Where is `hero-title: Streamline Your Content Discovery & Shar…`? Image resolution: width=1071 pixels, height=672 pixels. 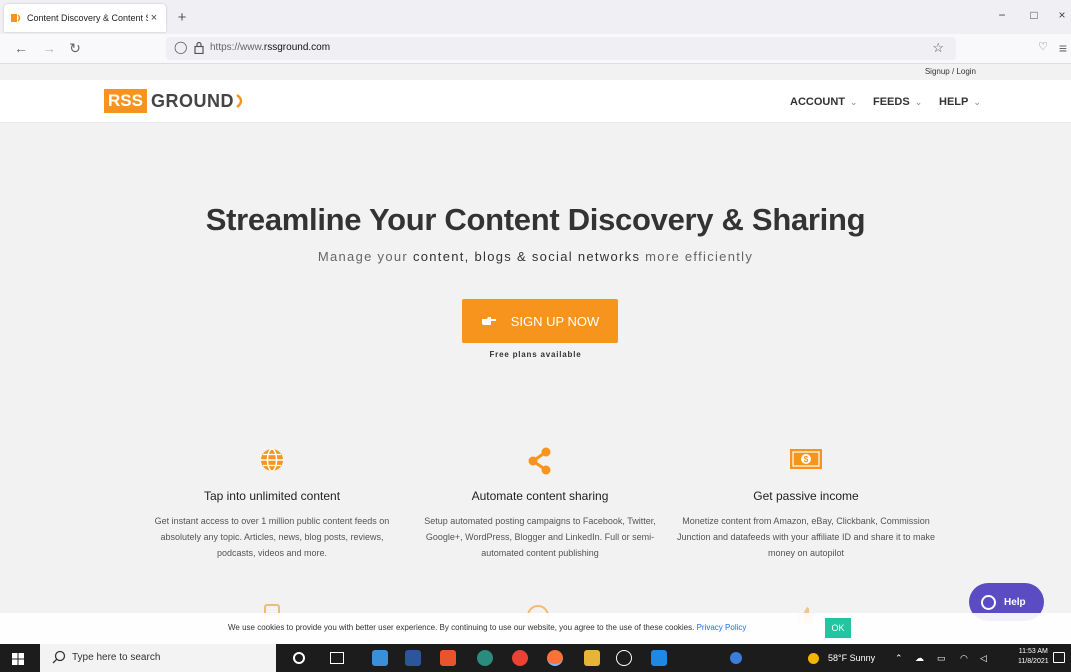 hero-title: Streamline Your Content Discovery & Shar… is located at coordinates (535, 219).